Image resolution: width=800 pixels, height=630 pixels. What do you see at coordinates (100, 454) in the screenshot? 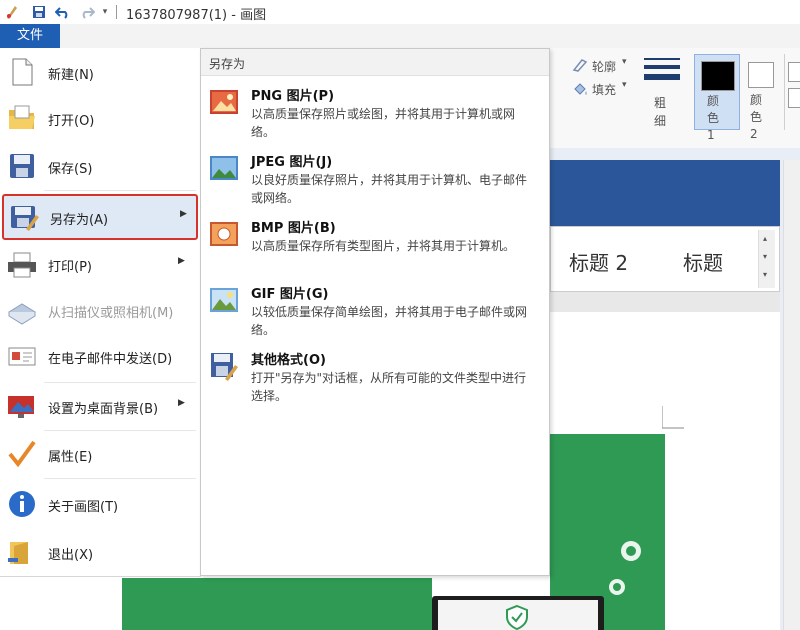
I see `menu-item-properties: 属性(E)` at bounding box center [100, 454].